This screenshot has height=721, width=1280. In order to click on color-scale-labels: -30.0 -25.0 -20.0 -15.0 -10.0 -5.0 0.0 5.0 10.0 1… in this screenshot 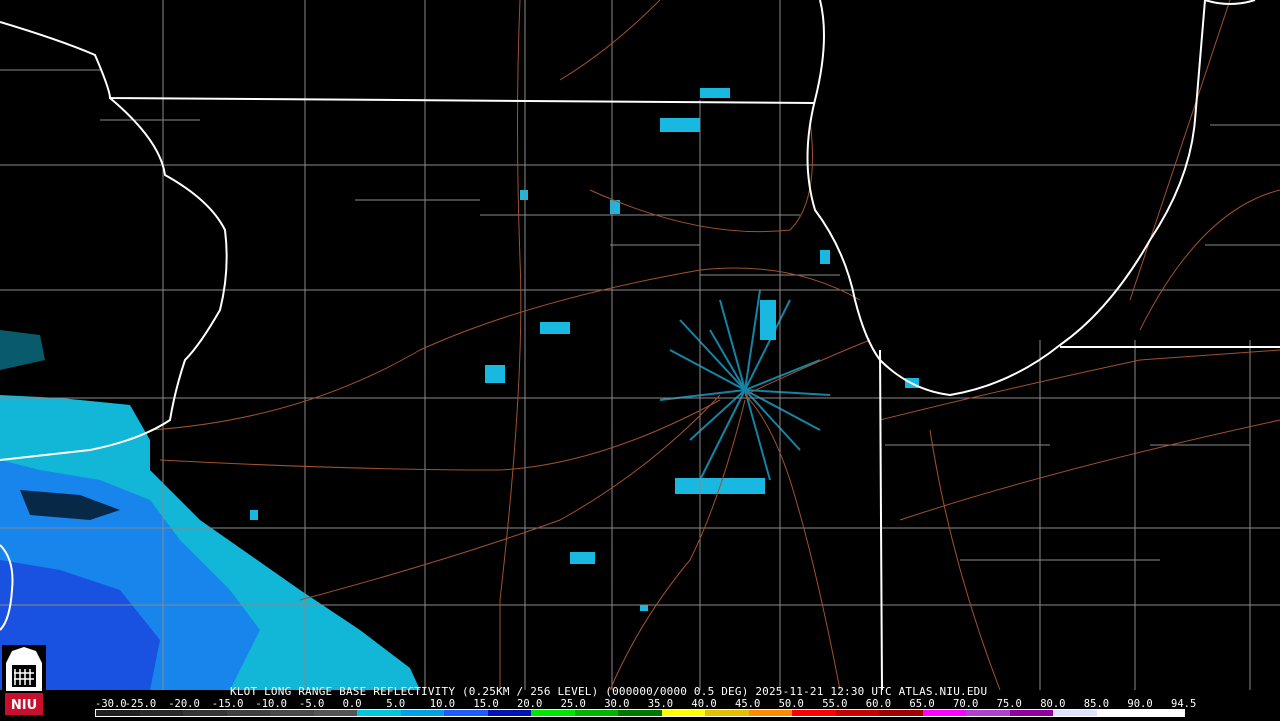, I will do `click(645, 704)`.